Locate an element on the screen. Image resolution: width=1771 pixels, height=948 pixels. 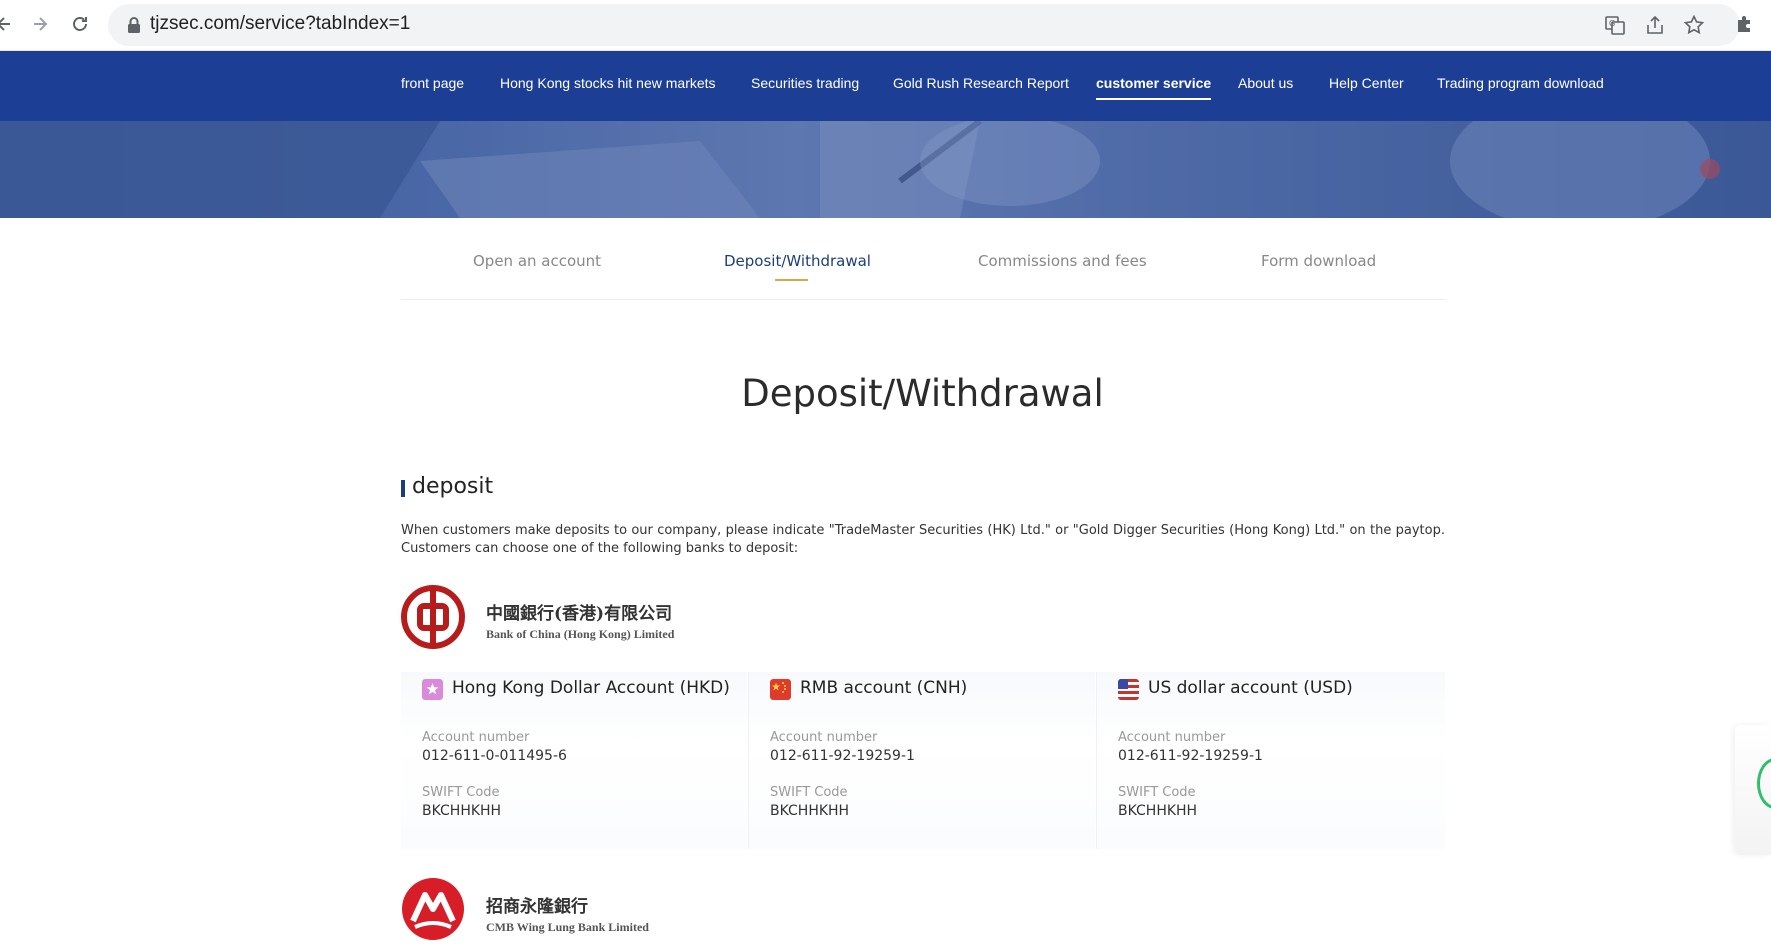
translate-icon: G is located at coordinates (1615, 25).